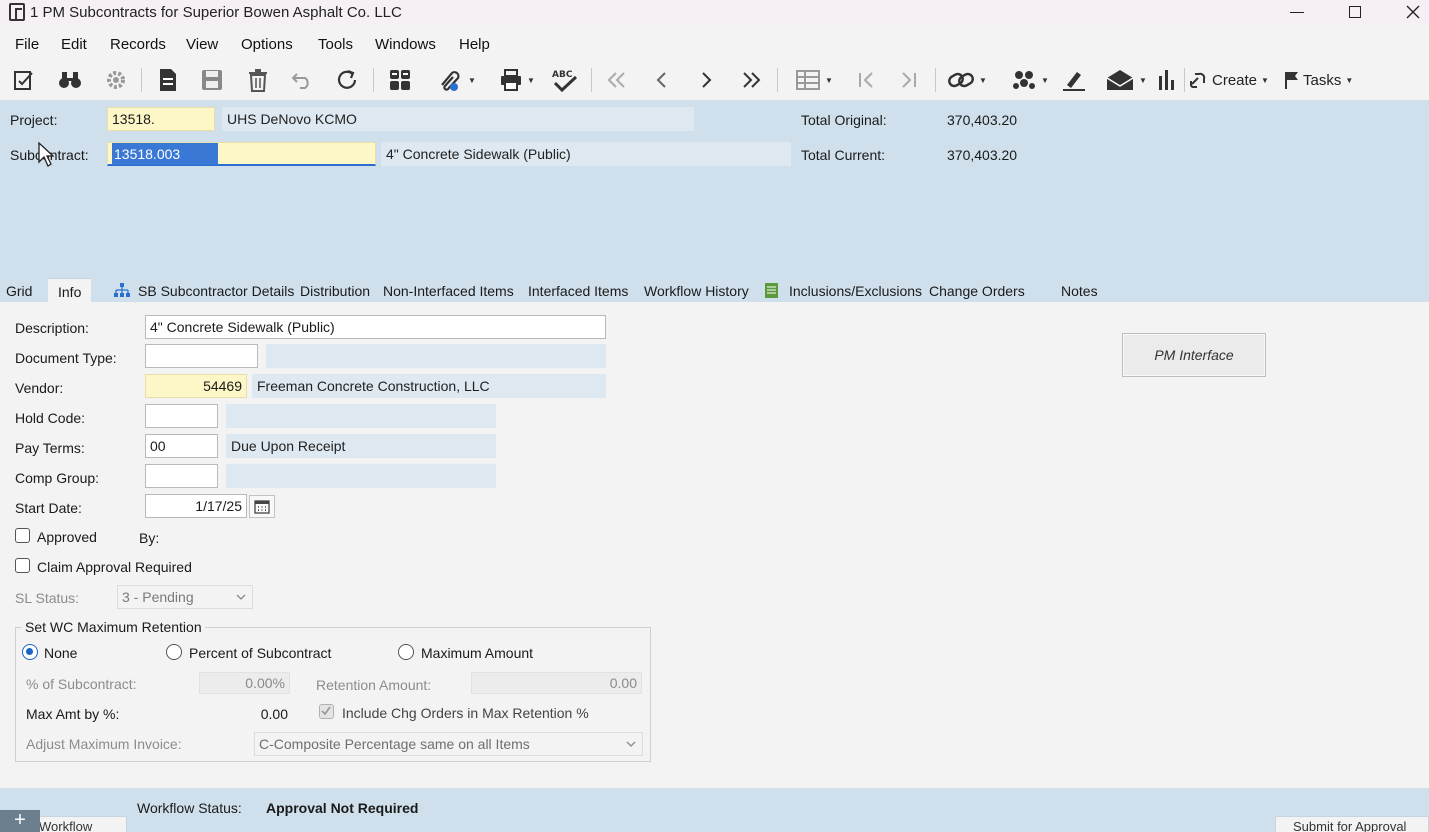 This screenshot has width=1429, height=832. I want to click on sl-status-select: 3 - Pending, so click(185, 597).